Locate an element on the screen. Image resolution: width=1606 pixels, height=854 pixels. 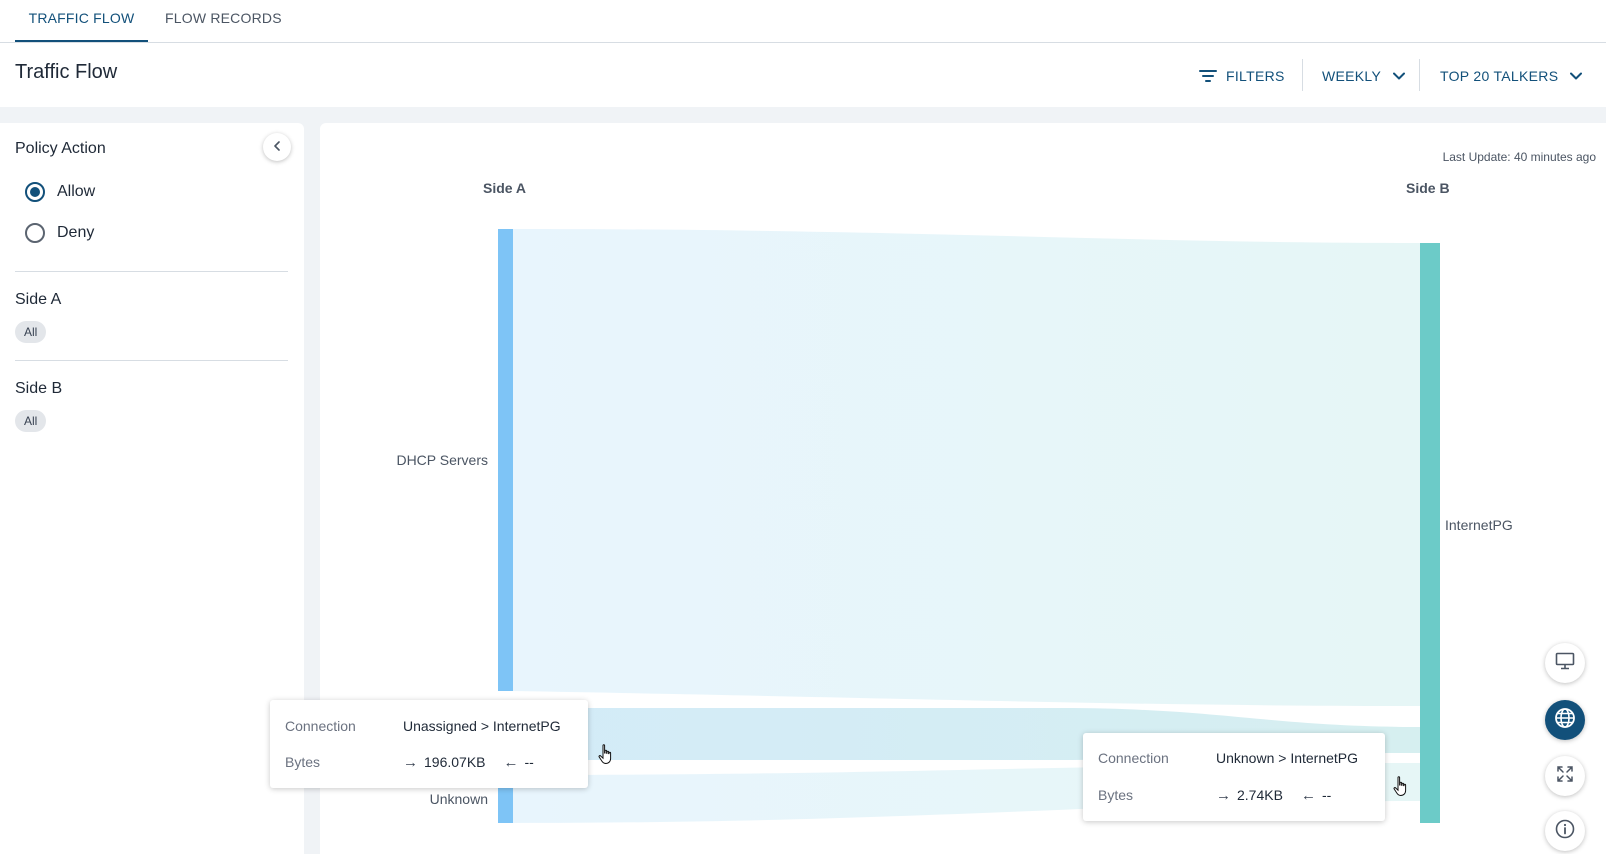
tooltip-connection-row: Connection Unknown > InternetPG is located at coordinates (1234, 758).